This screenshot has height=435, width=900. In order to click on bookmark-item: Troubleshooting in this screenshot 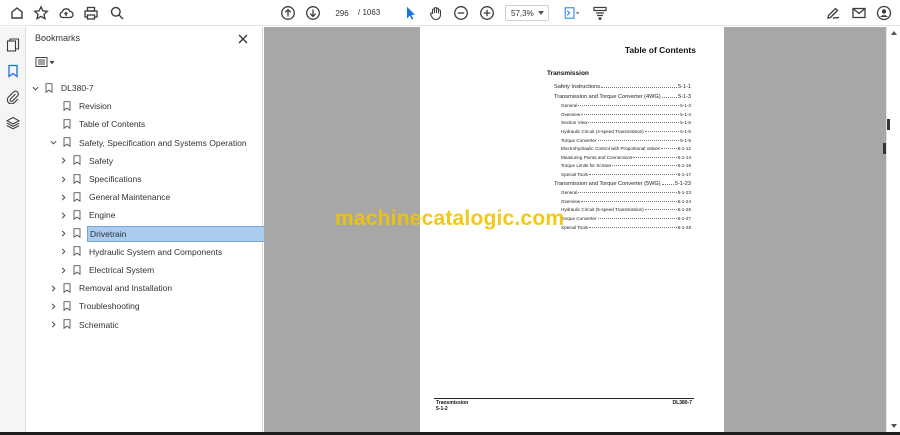, I will do `click(95, 306)`.